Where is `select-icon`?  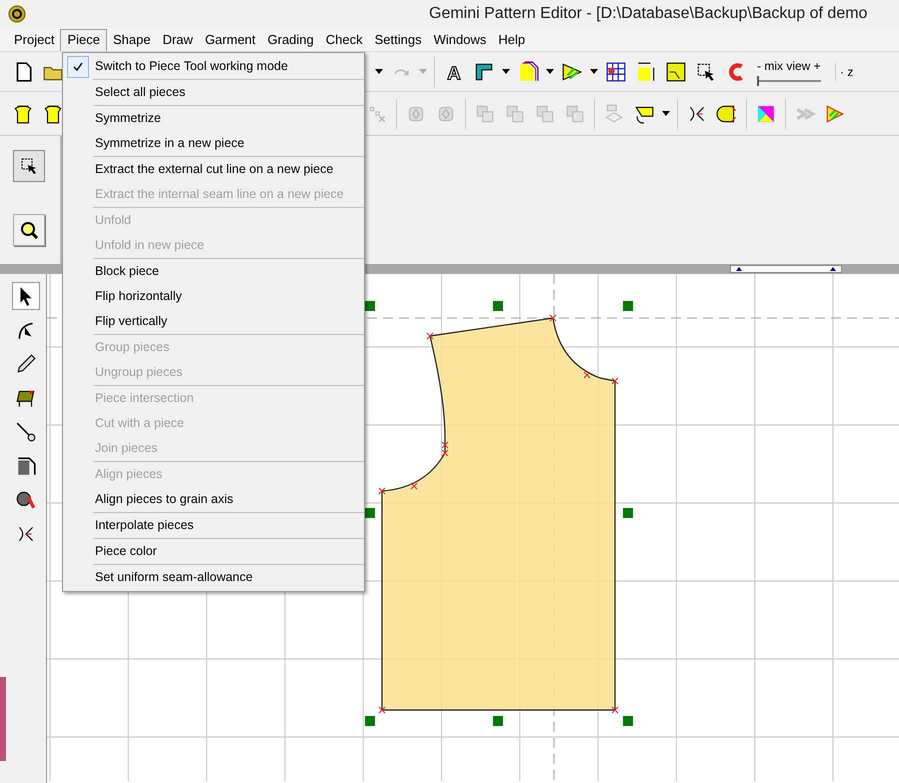 select-icon is located at coordinates (29, 166).